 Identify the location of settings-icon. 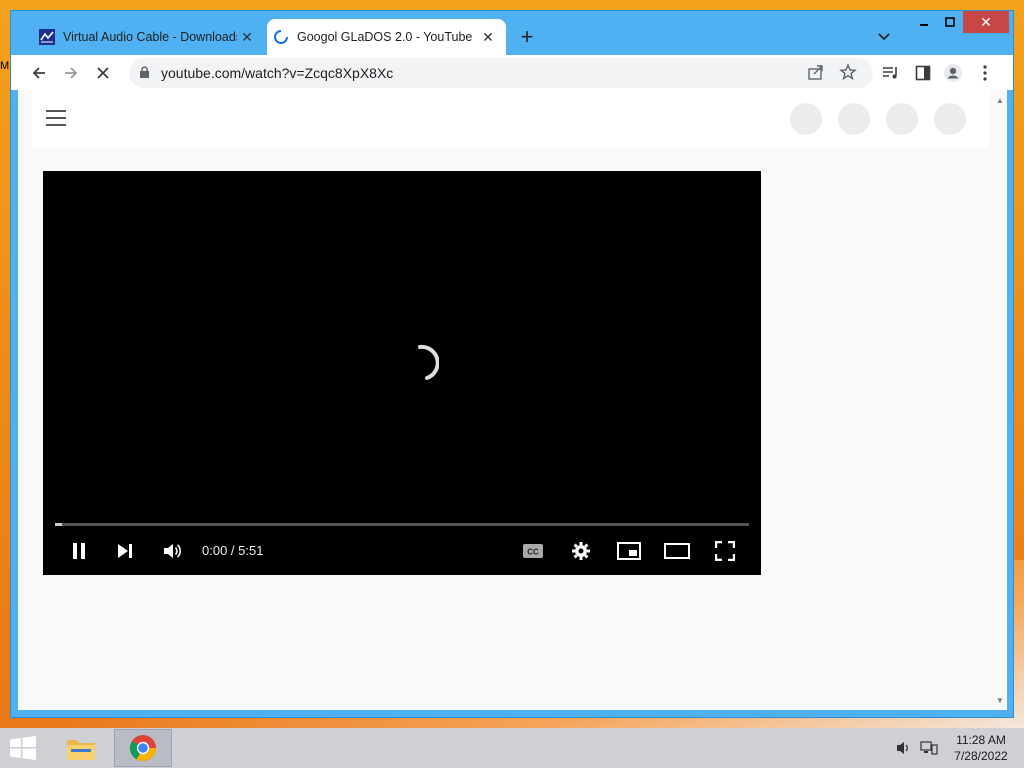
(581, 551).